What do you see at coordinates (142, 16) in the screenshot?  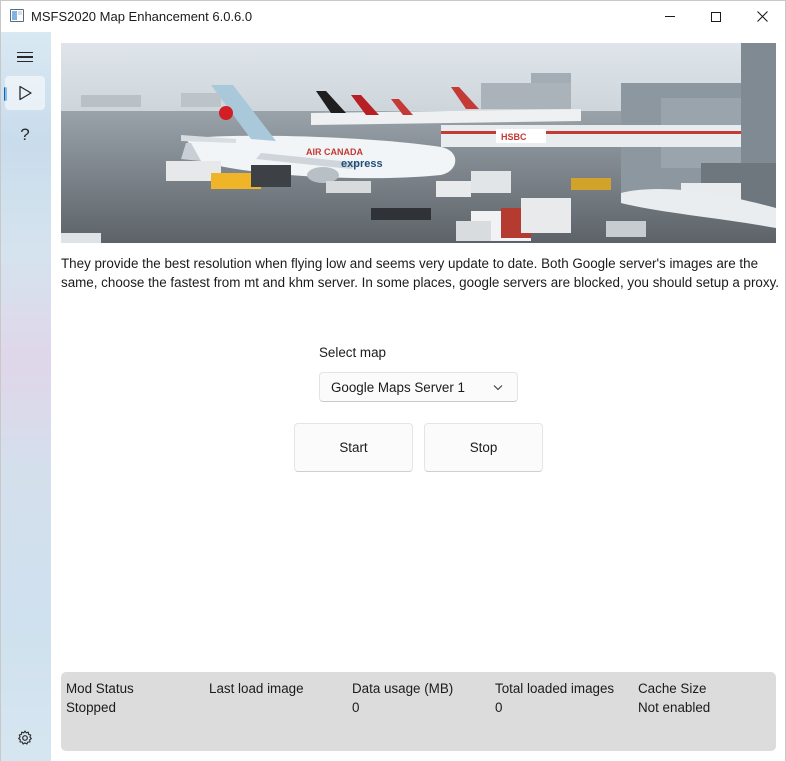 I see `window-title: MSFS2020 Map Enhancement 6.0.6.0` at bounding box center [142, 16].